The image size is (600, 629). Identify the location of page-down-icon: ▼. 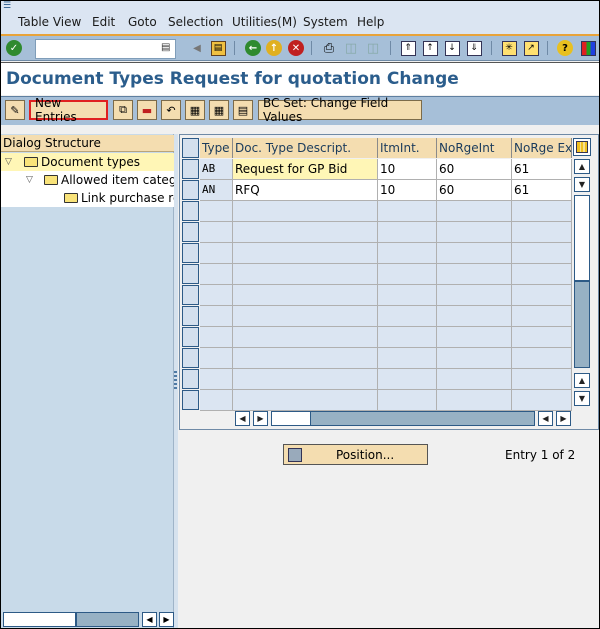
(582, 398).